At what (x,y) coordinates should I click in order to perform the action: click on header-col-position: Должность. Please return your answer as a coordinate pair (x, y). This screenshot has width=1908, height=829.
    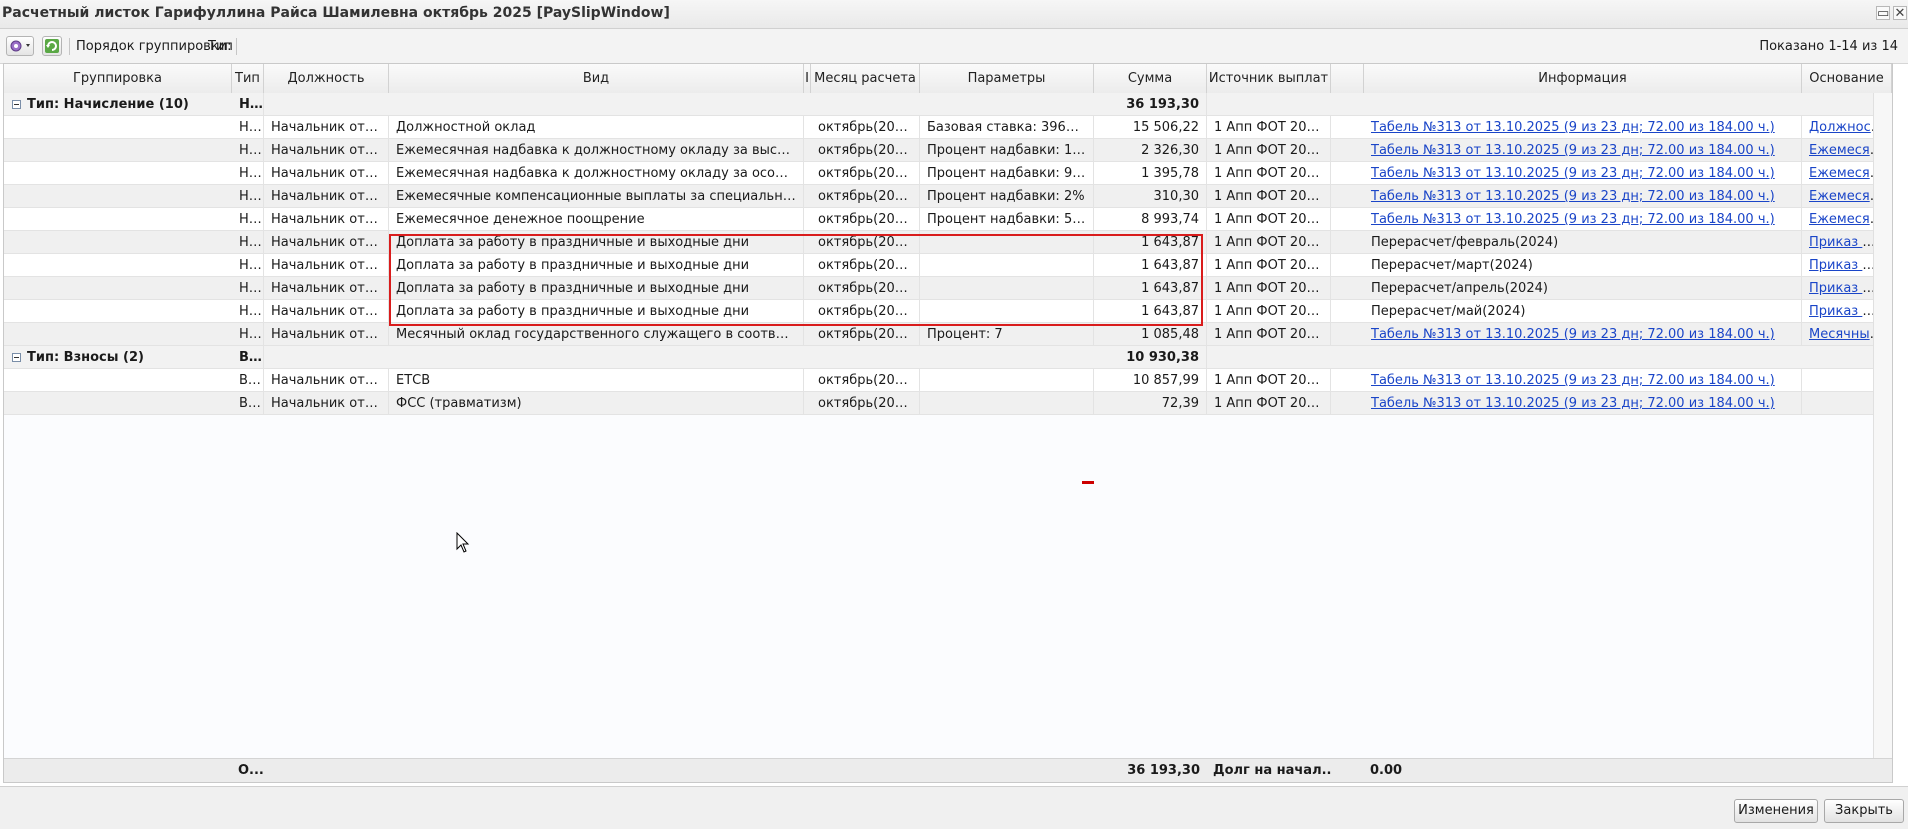
    Looking at the image, I should click on (326, 78).